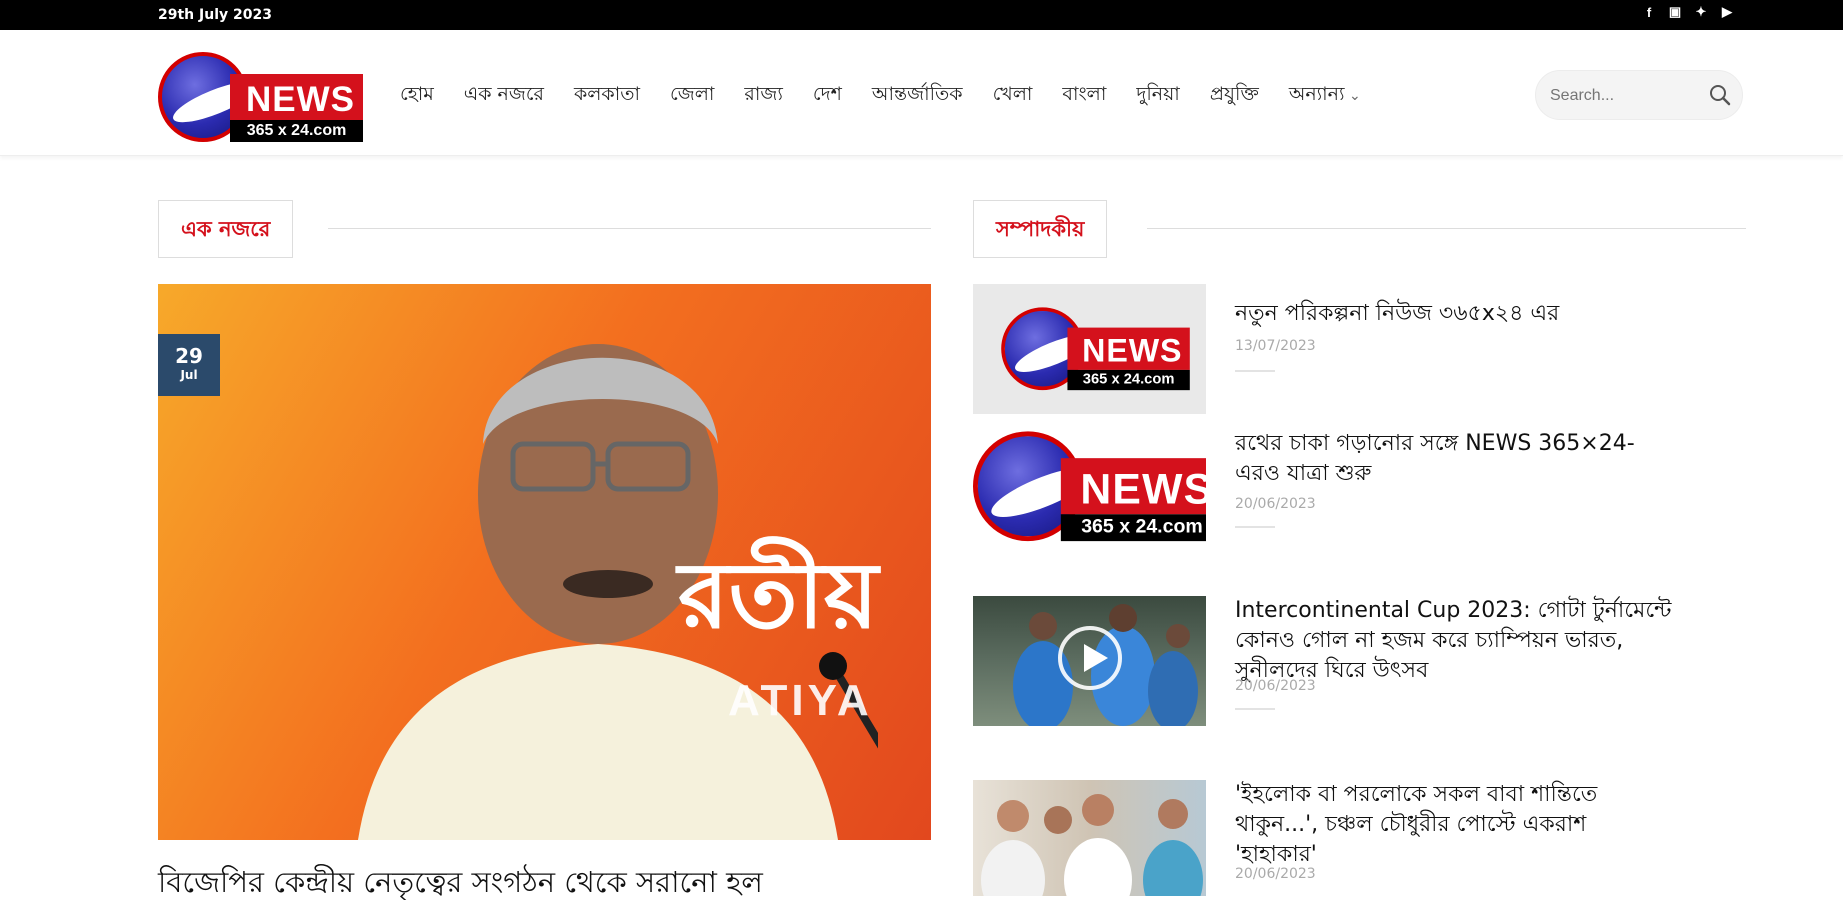  Describe the element at coordinates (1092, 845) in the screenshot. I see `people-photo` at that location.